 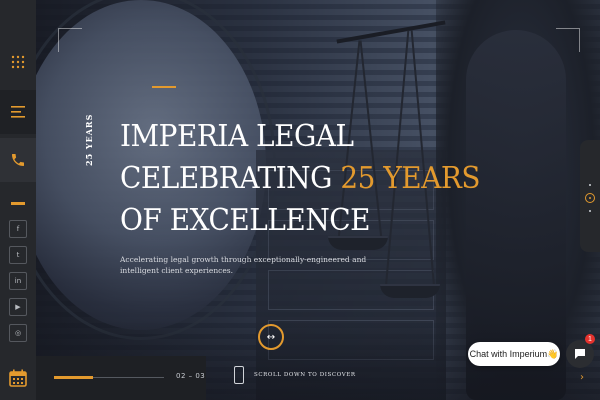 What do you see at coordinates (70, 40) in the screenshot?
I see `frame-corner-top-left` at bounding box center [70, 40].